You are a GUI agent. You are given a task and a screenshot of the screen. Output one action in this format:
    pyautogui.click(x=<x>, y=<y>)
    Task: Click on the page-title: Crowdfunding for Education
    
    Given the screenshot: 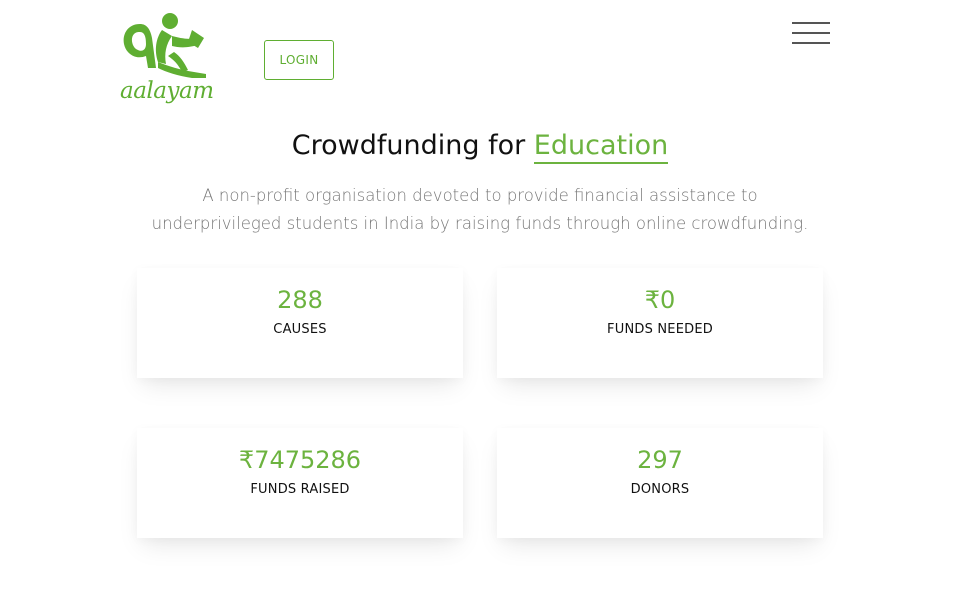 What is the action you would take?
    pyautogui.click(x=480, y=147)
    